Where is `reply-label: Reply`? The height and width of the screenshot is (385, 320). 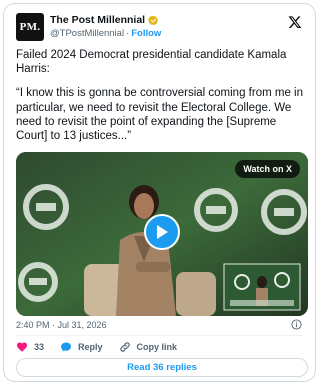
reply-label: Reply is located at coordinates (90, 347).